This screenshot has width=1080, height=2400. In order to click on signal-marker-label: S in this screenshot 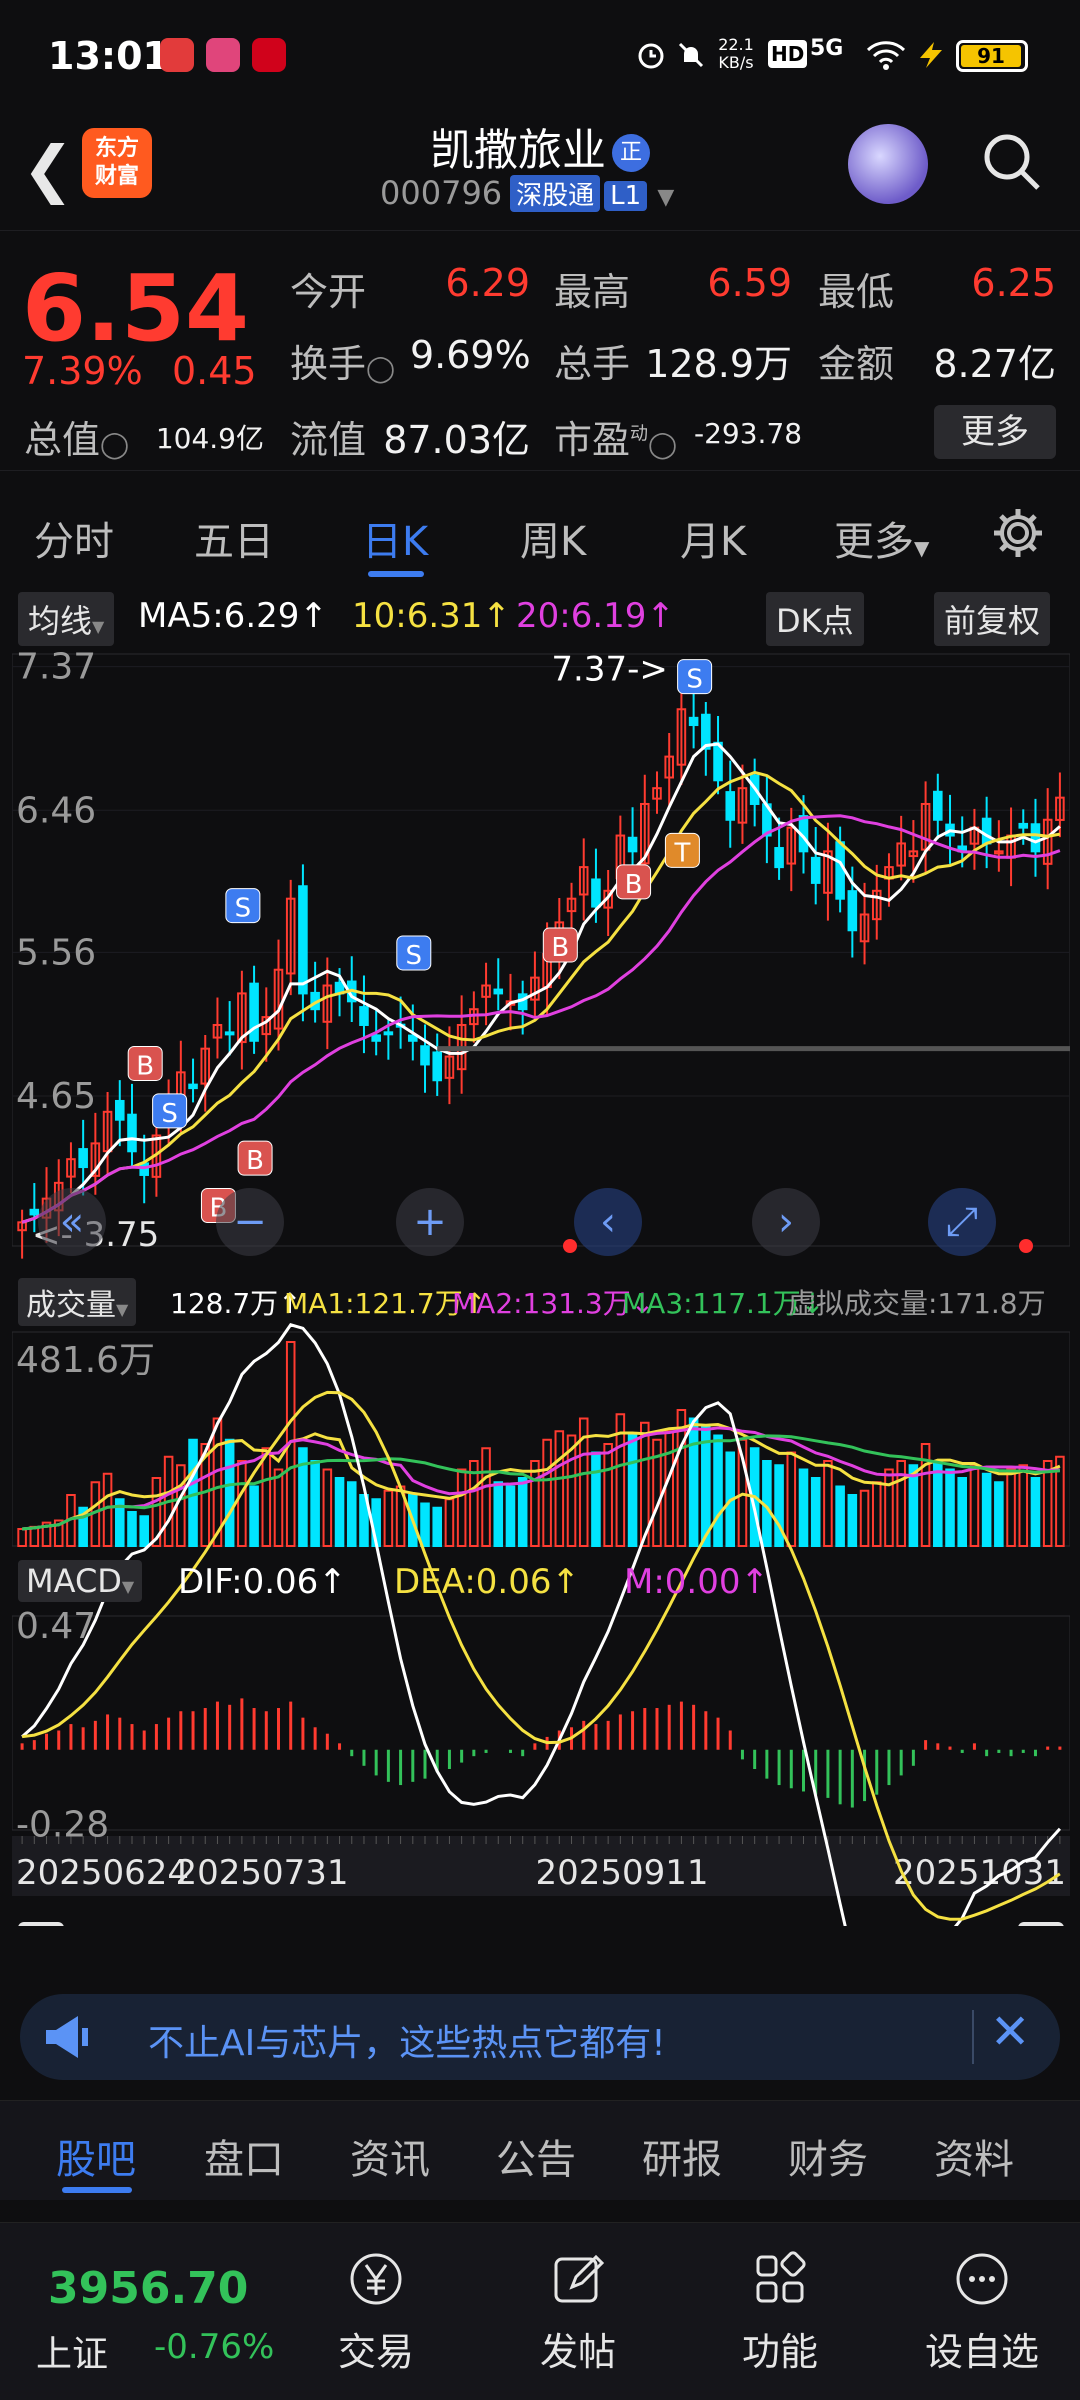, I will do `click(694, 680)`.